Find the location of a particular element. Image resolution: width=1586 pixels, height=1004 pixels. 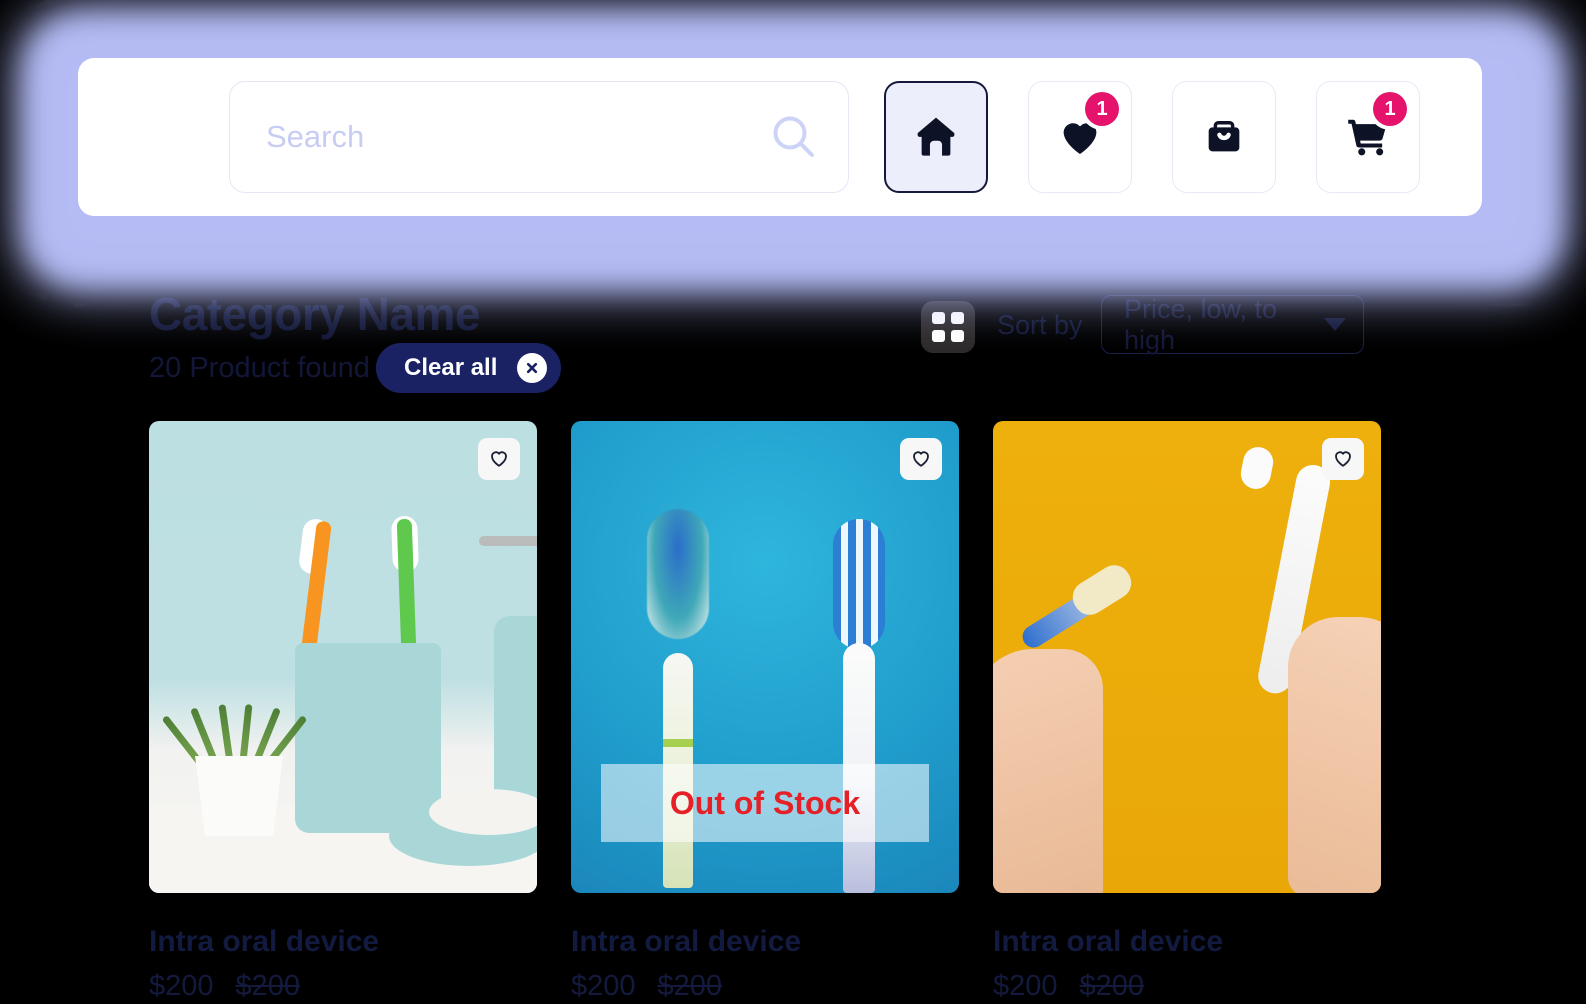

product-image-hands-toothbrushes is located at coordinates (1187, 657).